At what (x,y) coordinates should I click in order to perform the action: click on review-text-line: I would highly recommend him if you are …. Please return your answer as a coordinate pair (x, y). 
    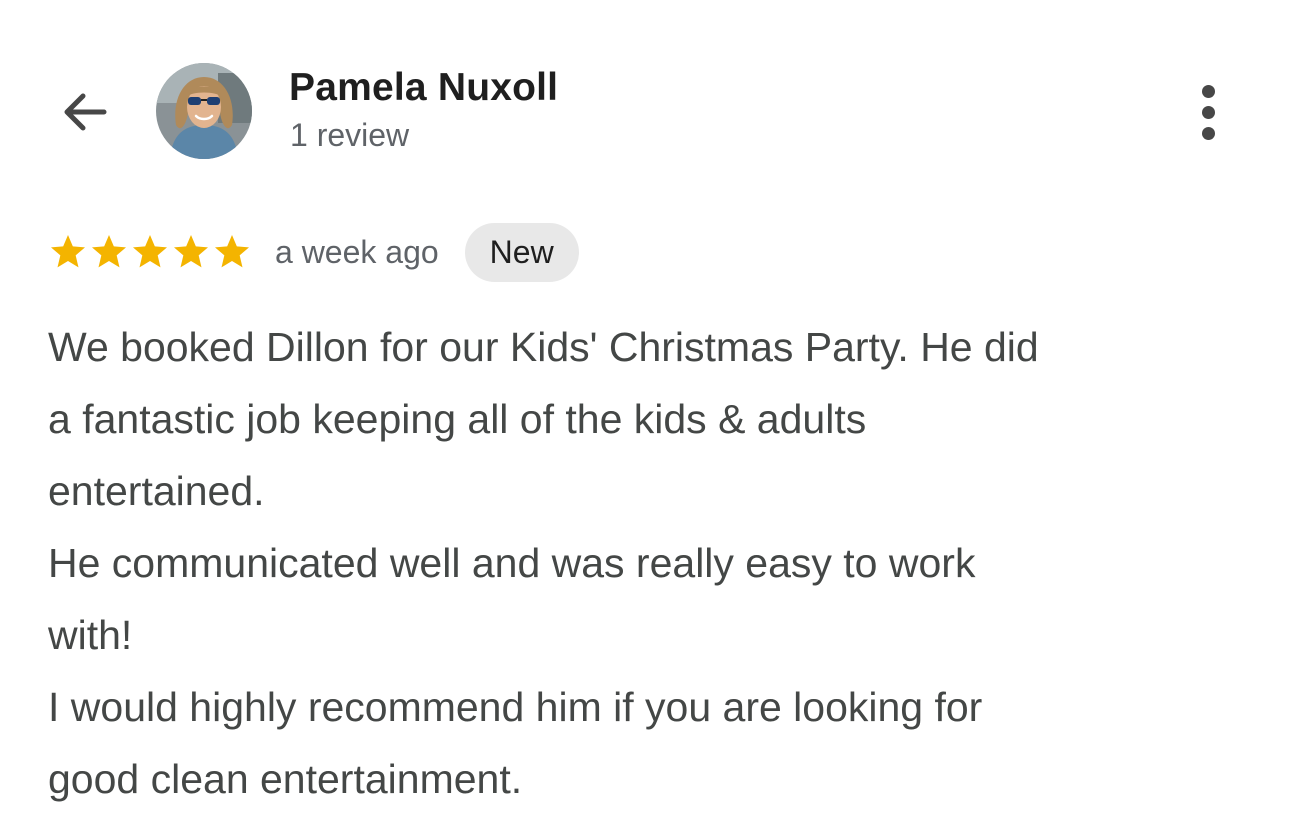
    Looking at the image, I should click on (515, 707).